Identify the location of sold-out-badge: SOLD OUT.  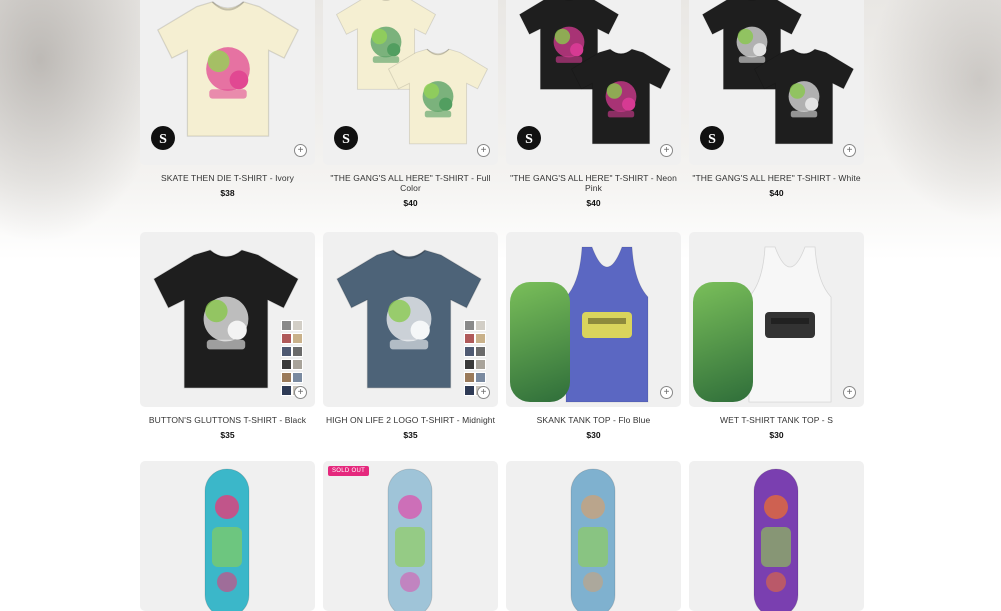
(349, 471).